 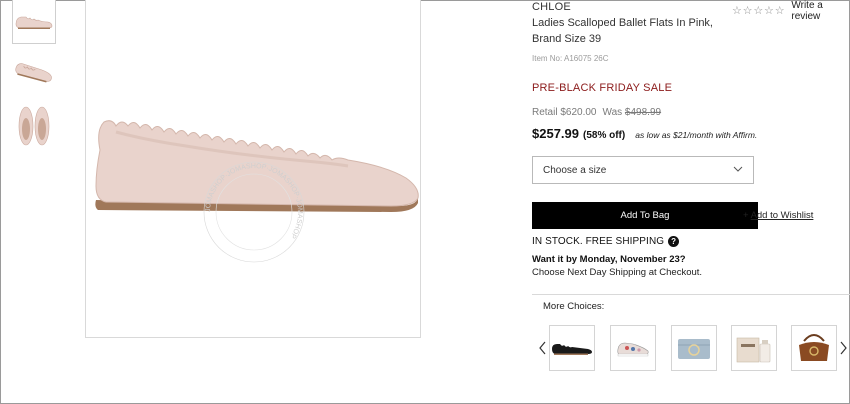 I want to click on thumbnail-side-view, so click(x=34, y=22).